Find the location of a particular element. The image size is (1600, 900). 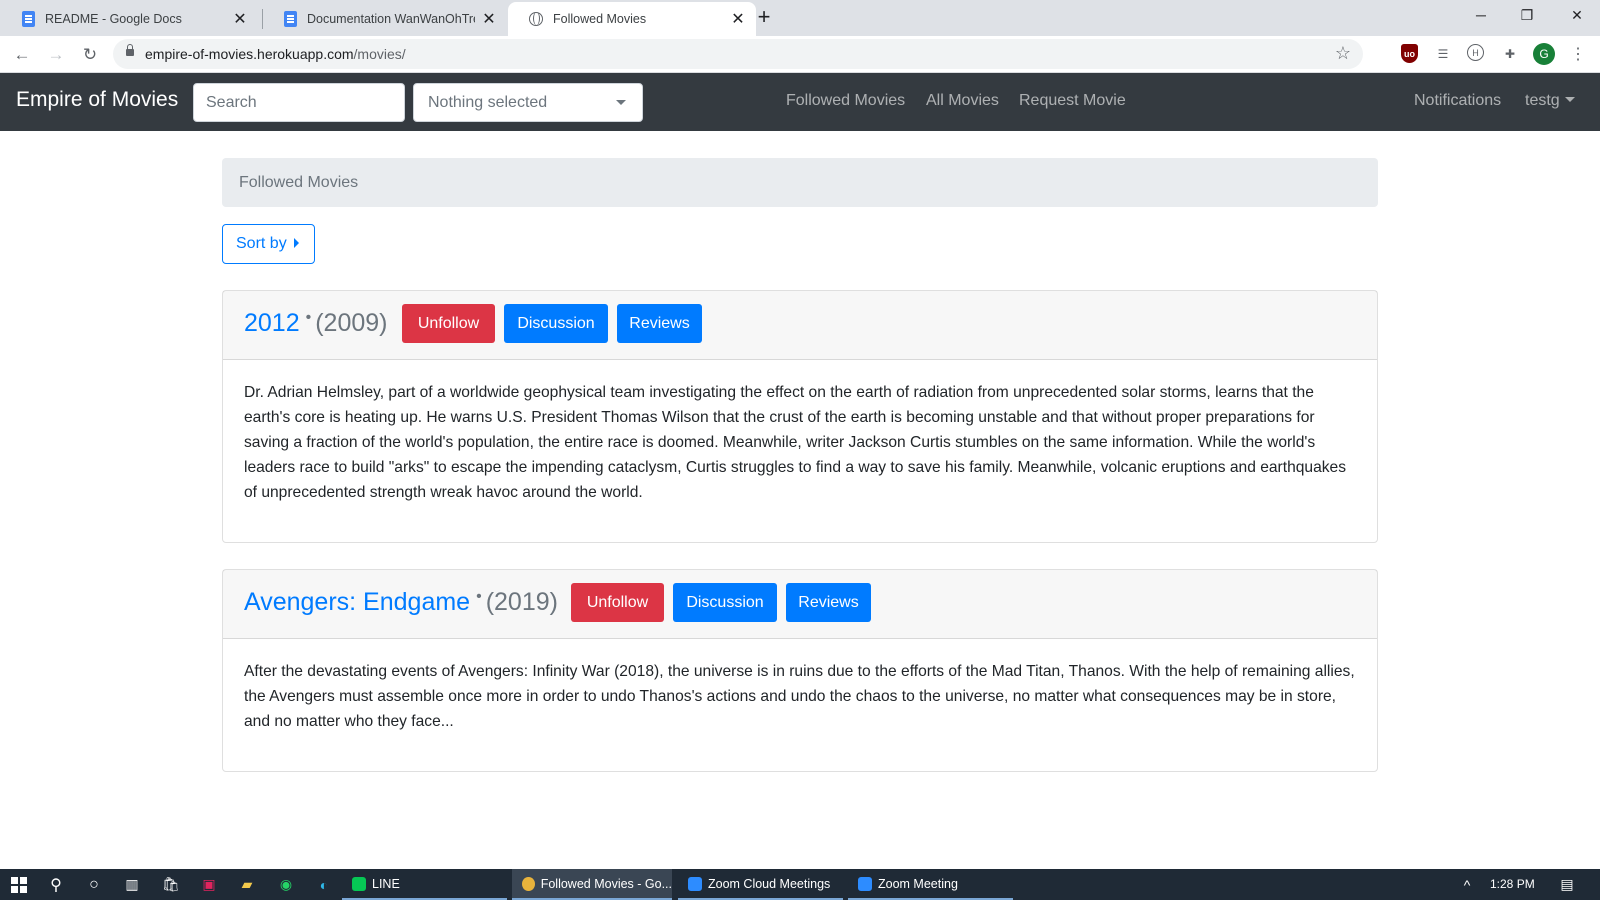

task-view-icon: ▥ is located at coordinates (132, 884).